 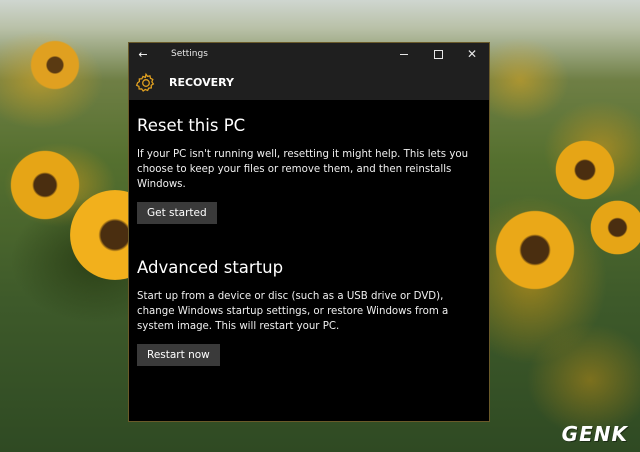 I want to click on close-icon: ✕, so click(x=472, y=54).